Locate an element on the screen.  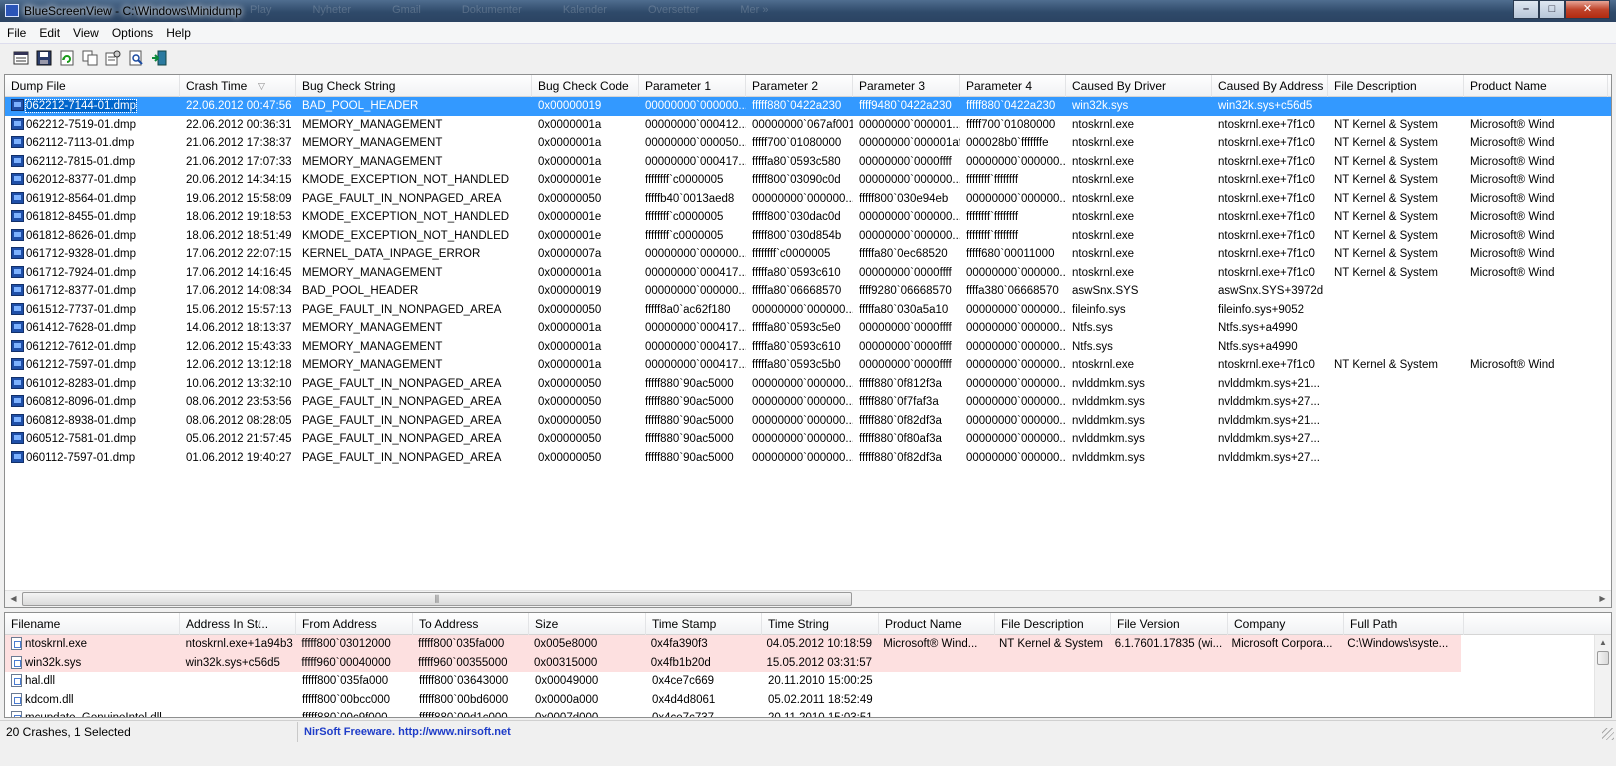
column-header: Caused By Driver is located at coordinates (1139, 86).